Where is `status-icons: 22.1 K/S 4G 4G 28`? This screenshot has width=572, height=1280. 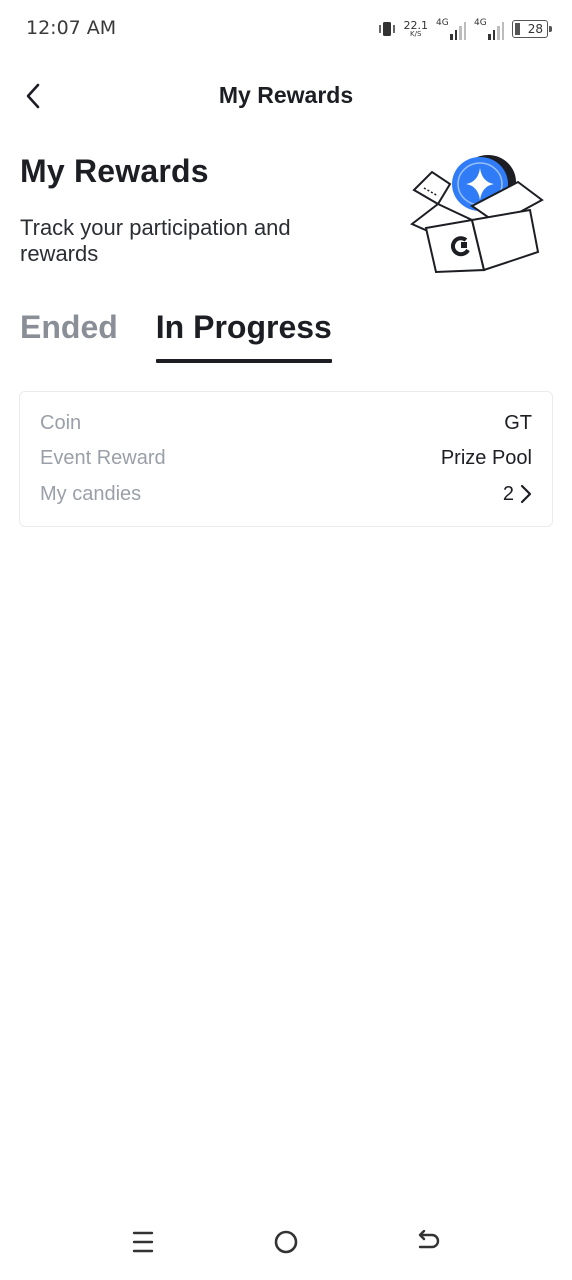 status-icons: 22.1 K/S 4G 4G 28 is located at coordinates (465, 29).